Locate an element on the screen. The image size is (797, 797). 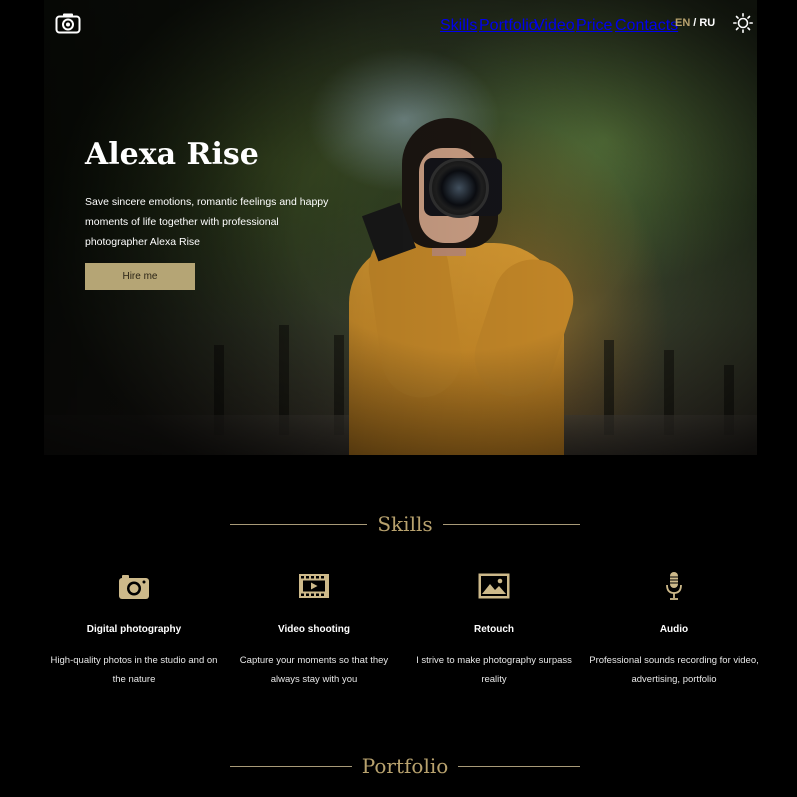
sun-icon is located at coordinates (743, 23).